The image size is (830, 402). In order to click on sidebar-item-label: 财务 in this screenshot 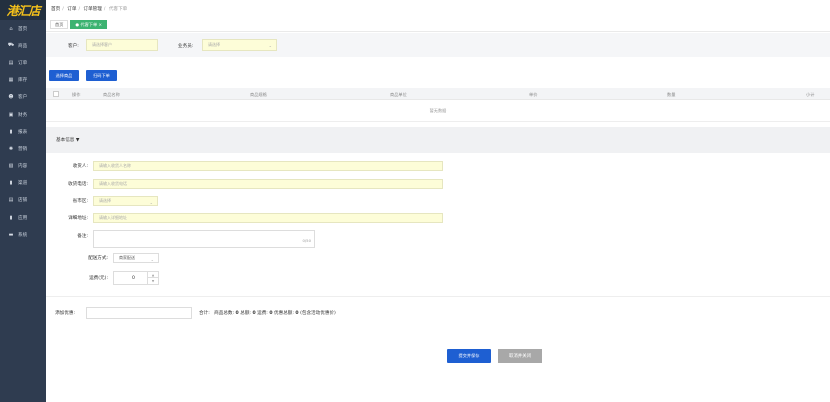, I will do `click(23, 115)`.